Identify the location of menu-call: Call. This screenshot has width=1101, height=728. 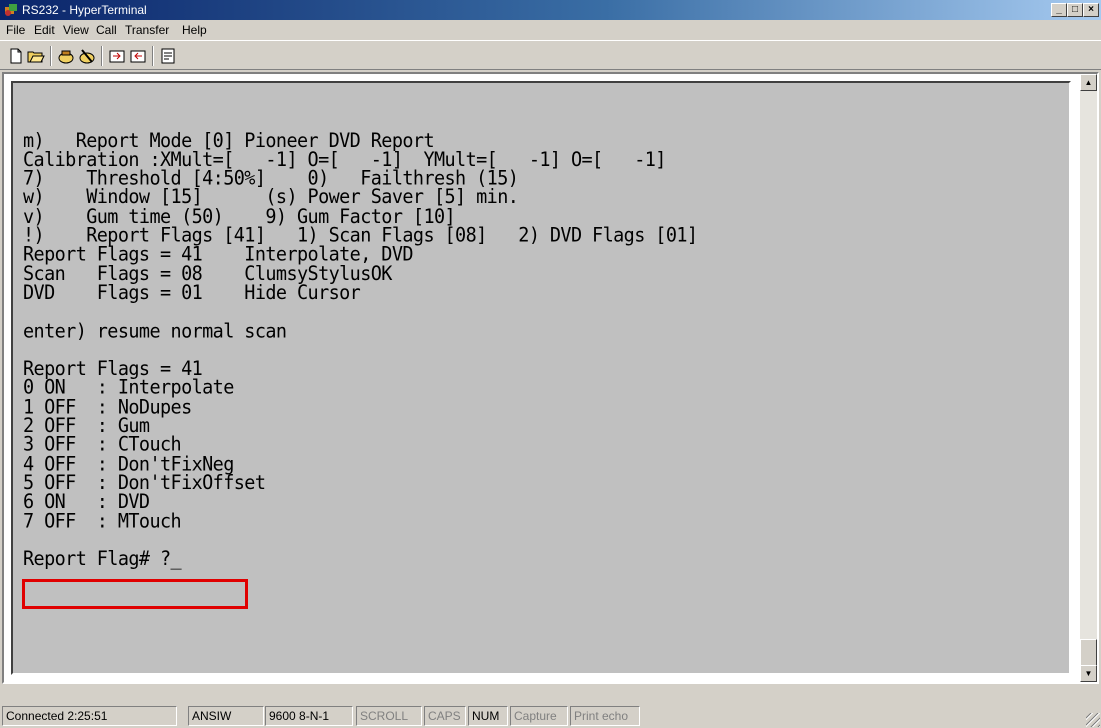
(106, 30).